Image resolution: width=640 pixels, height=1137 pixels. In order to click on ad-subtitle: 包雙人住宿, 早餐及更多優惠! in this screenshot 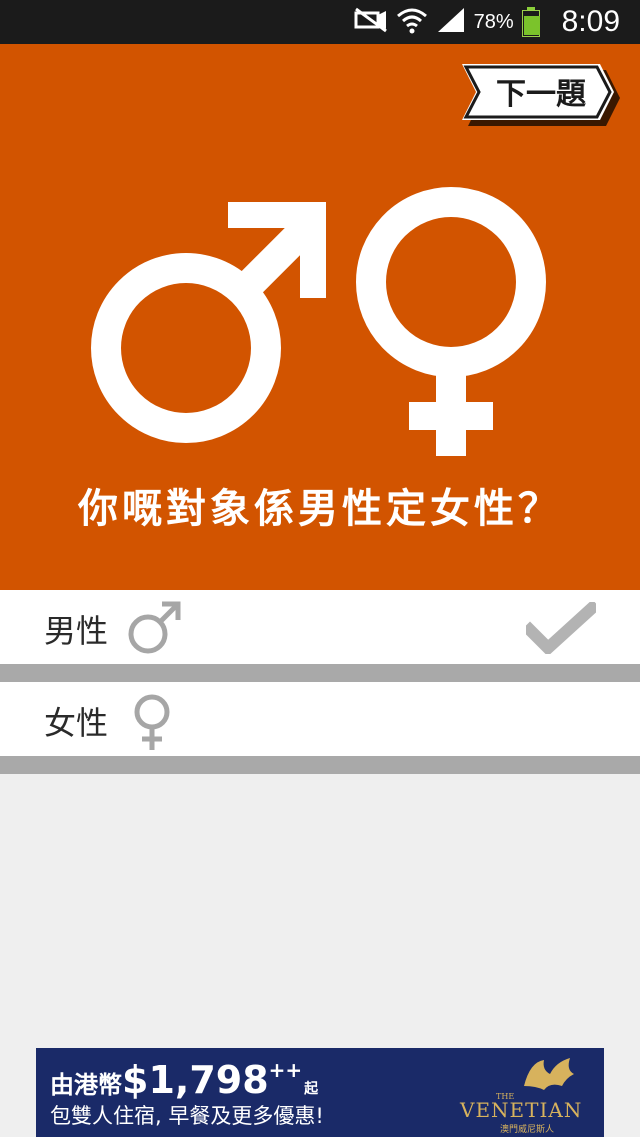, I will do `click(187, 1116)`.